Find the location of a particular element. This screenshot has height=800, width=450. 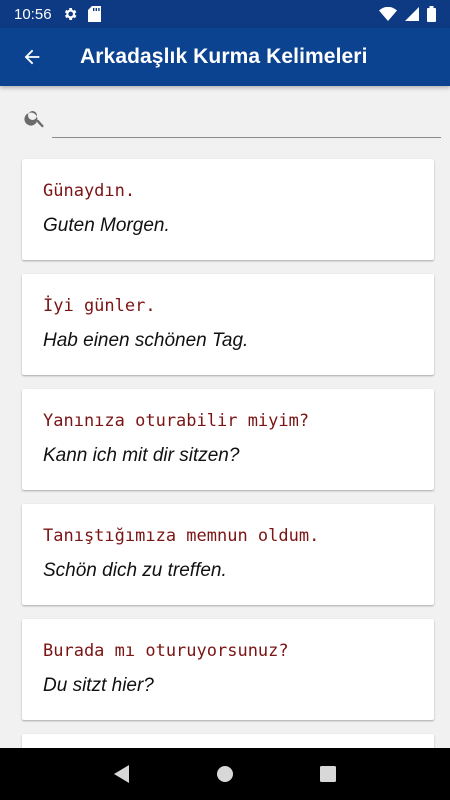

nav-back-button is located at coordinates (122, 774).